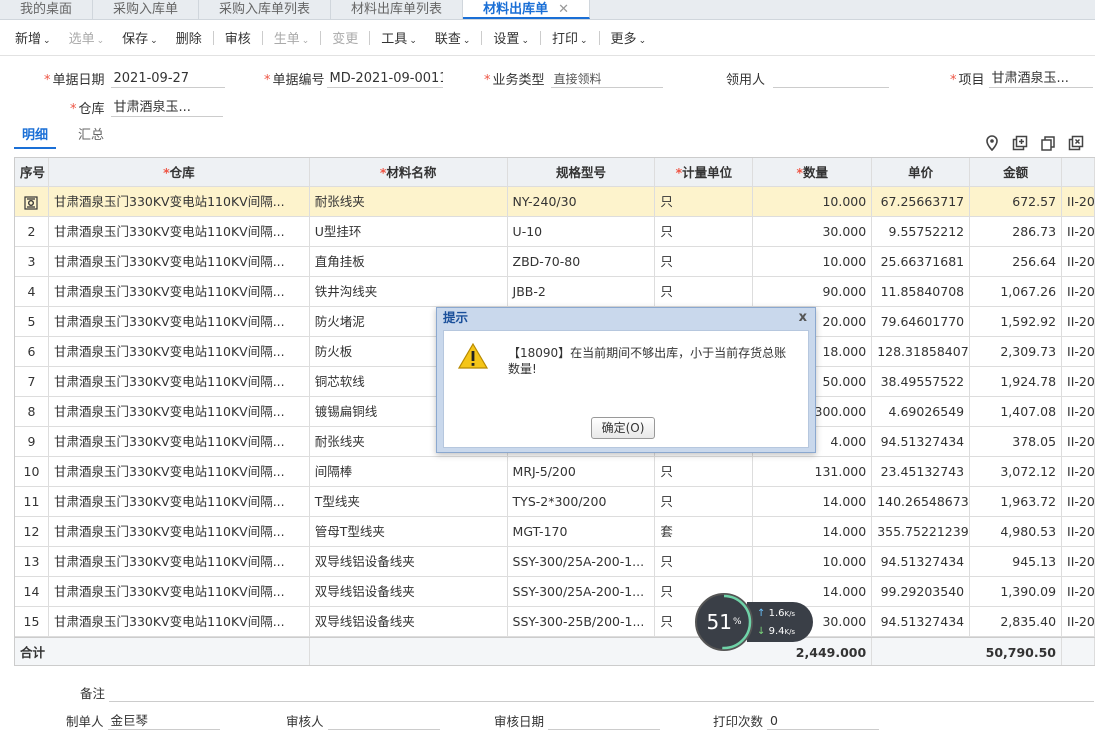 The image size is (1095, 730). Describe the element at coordinates (606, 79) in the screenshot. I see `biz-type-select: 直接领料` at that location.